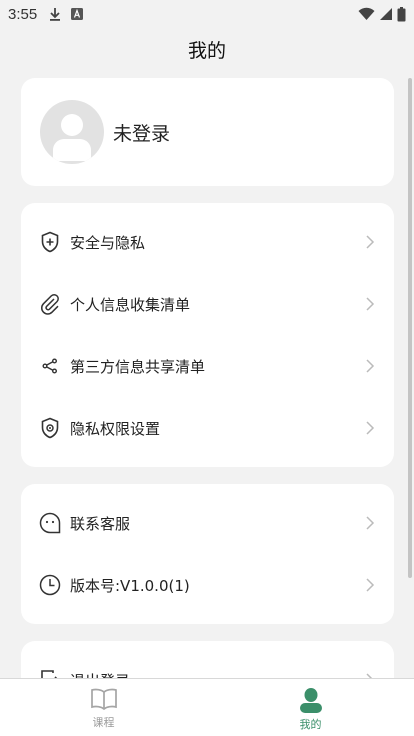  I want to click on bottom-tab-bar: 课程 我的, so click(207, 707).